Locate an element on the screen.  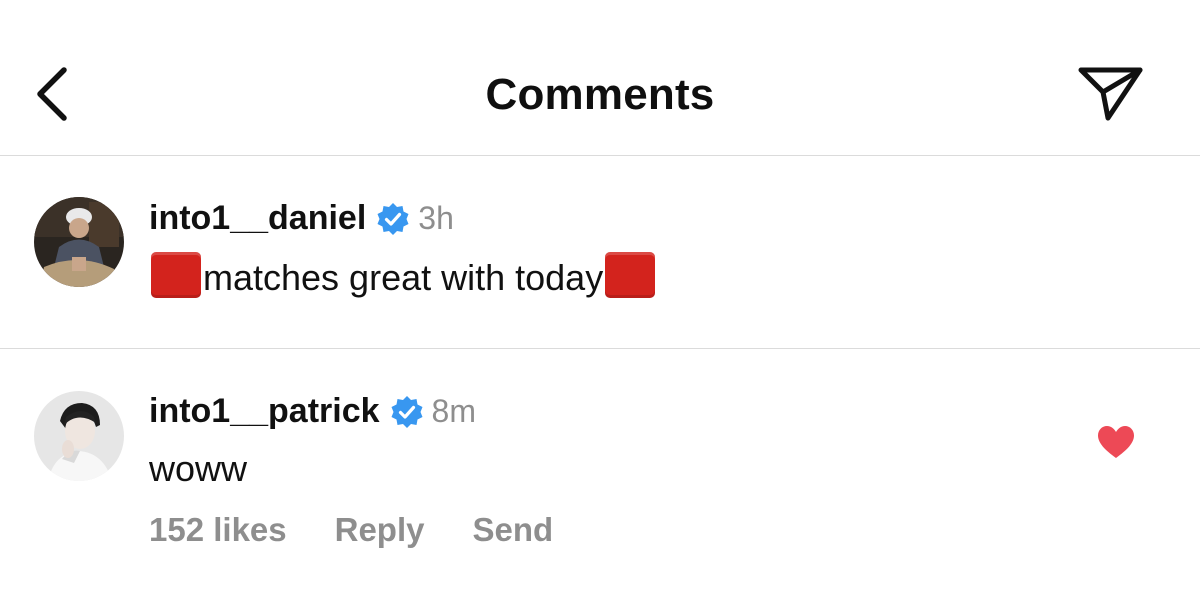
heart-icon is located at coordinates (1116, 442).